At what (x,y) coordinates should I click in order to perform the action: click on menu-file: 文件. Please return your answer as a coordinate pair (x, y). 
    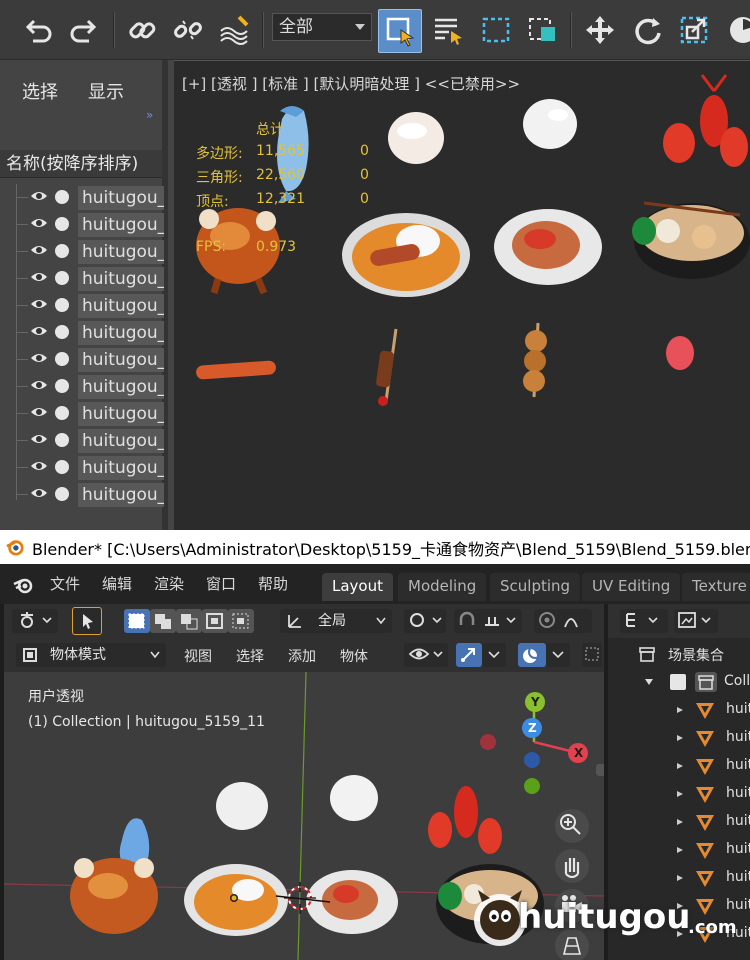
    Looking at the image, I should click on (65, 583).